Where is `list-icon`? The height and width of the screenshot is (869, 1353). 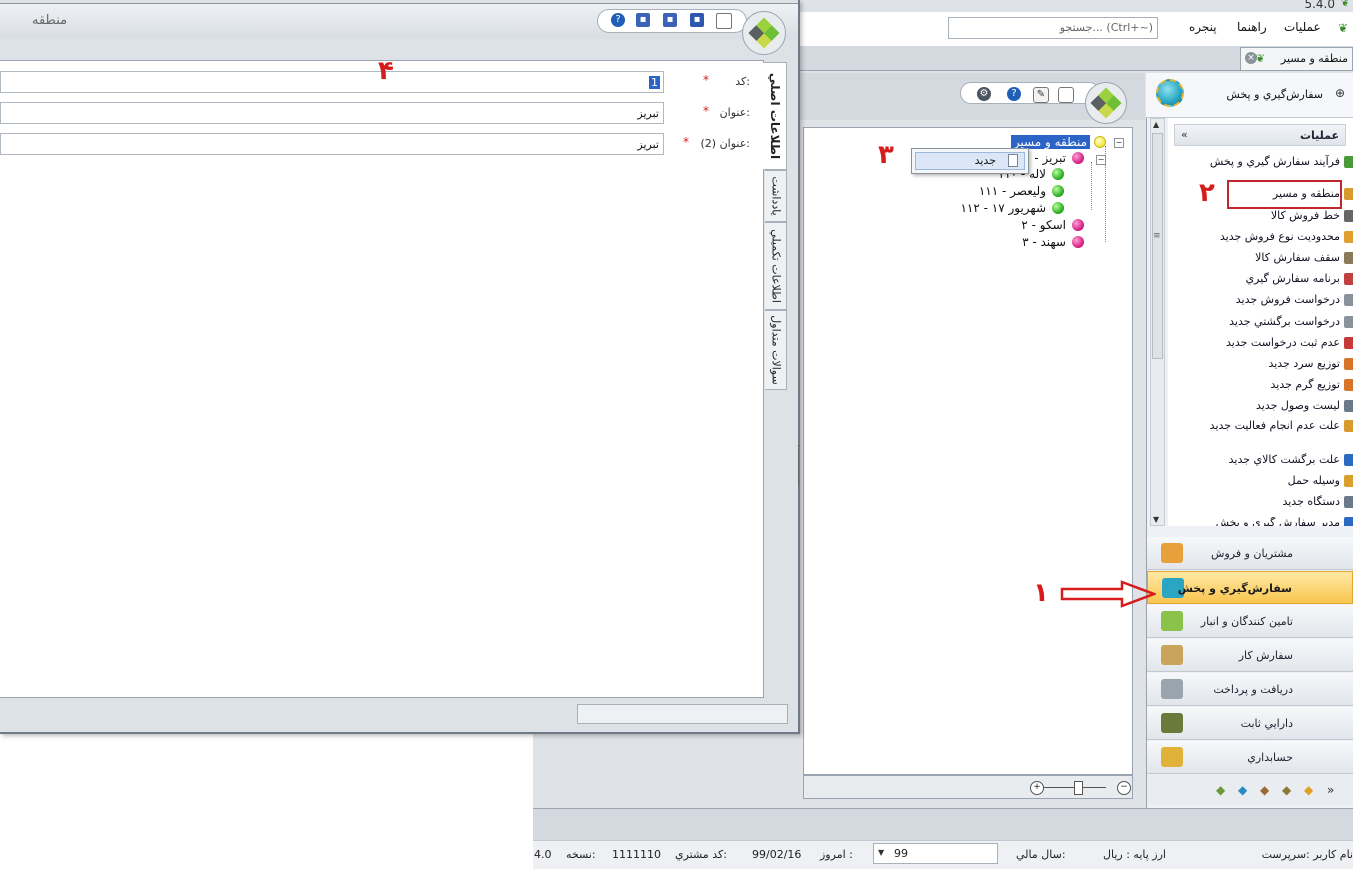 list-icon is located at coordinates (1348, 406).